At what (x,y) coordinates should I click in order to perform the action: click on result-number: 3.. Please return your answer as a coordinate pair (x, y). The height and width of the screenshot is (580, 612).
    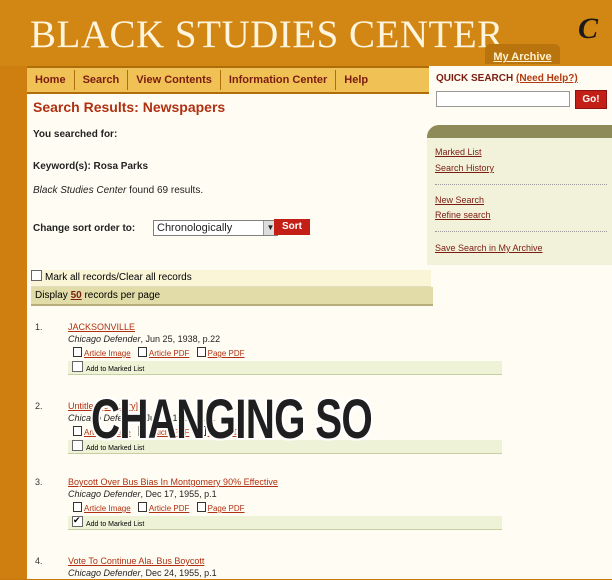
    Looking at the image, I should click on (39, 482).